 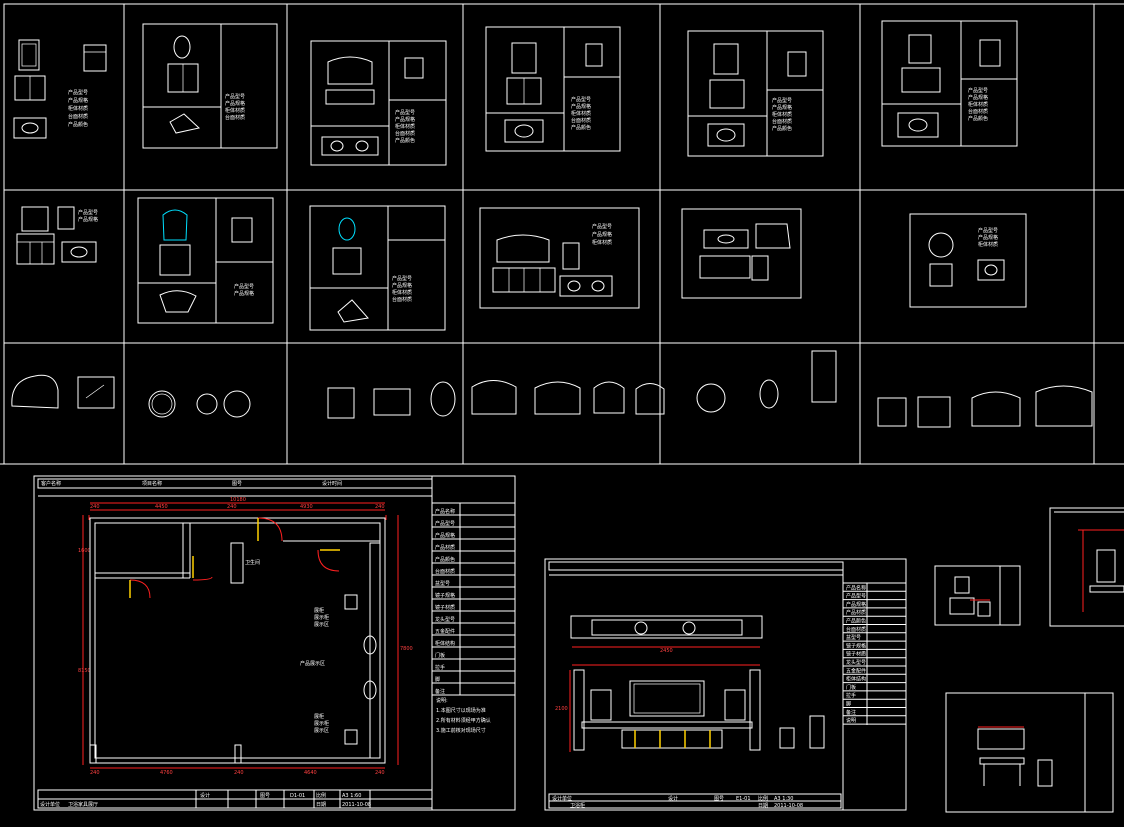 I want to click on mirror-ornate, so click(x=35, y=391).